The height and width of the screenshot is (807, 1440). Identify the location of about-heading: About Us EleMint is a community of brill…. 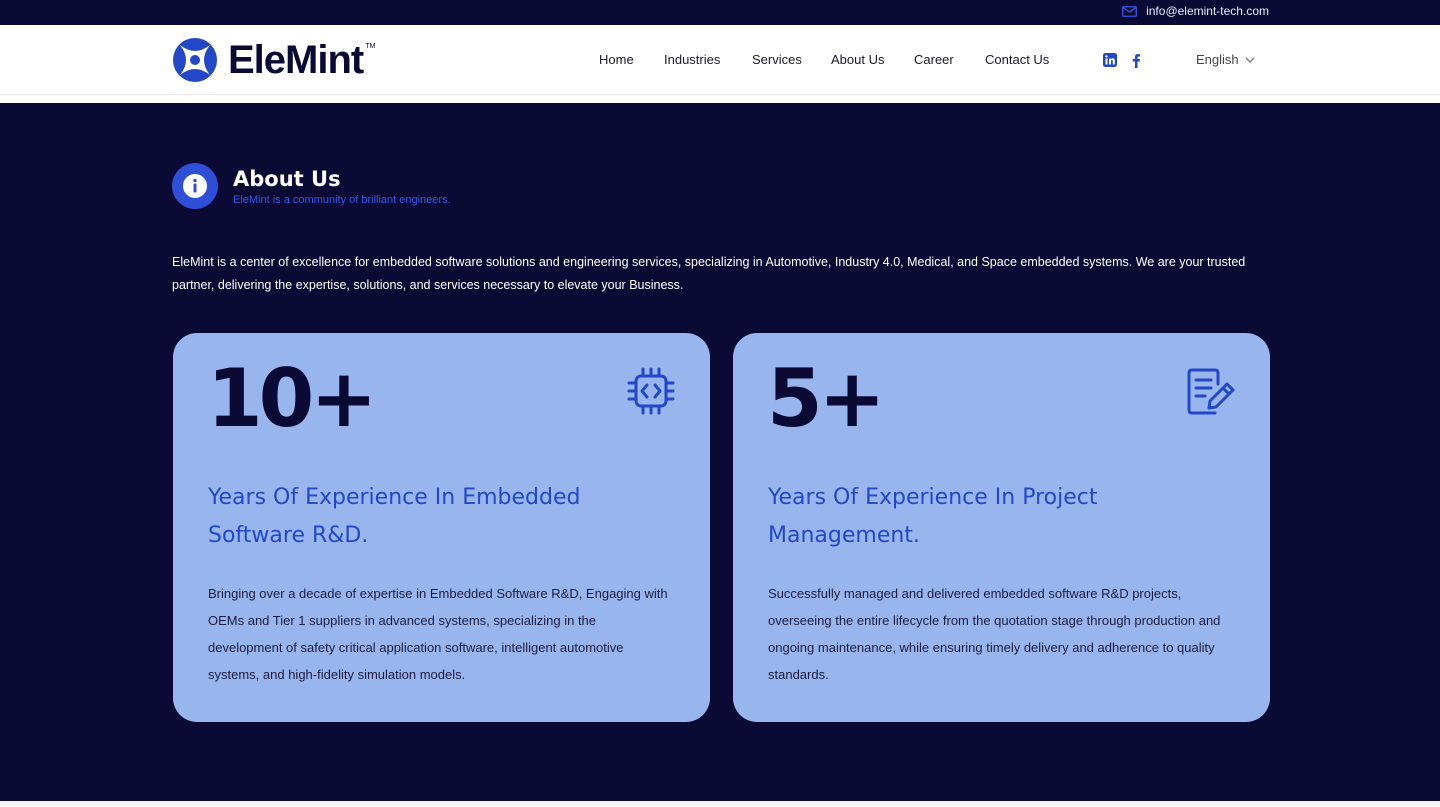
(311, 186).